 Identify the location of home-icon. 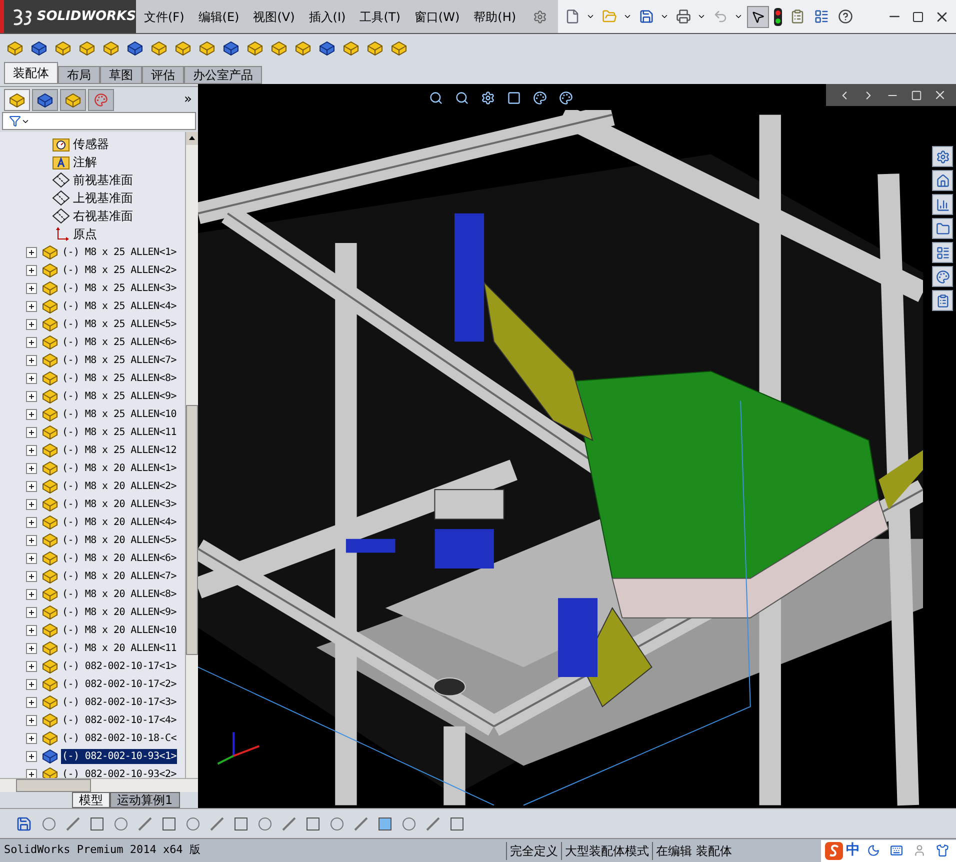
(942, 180).